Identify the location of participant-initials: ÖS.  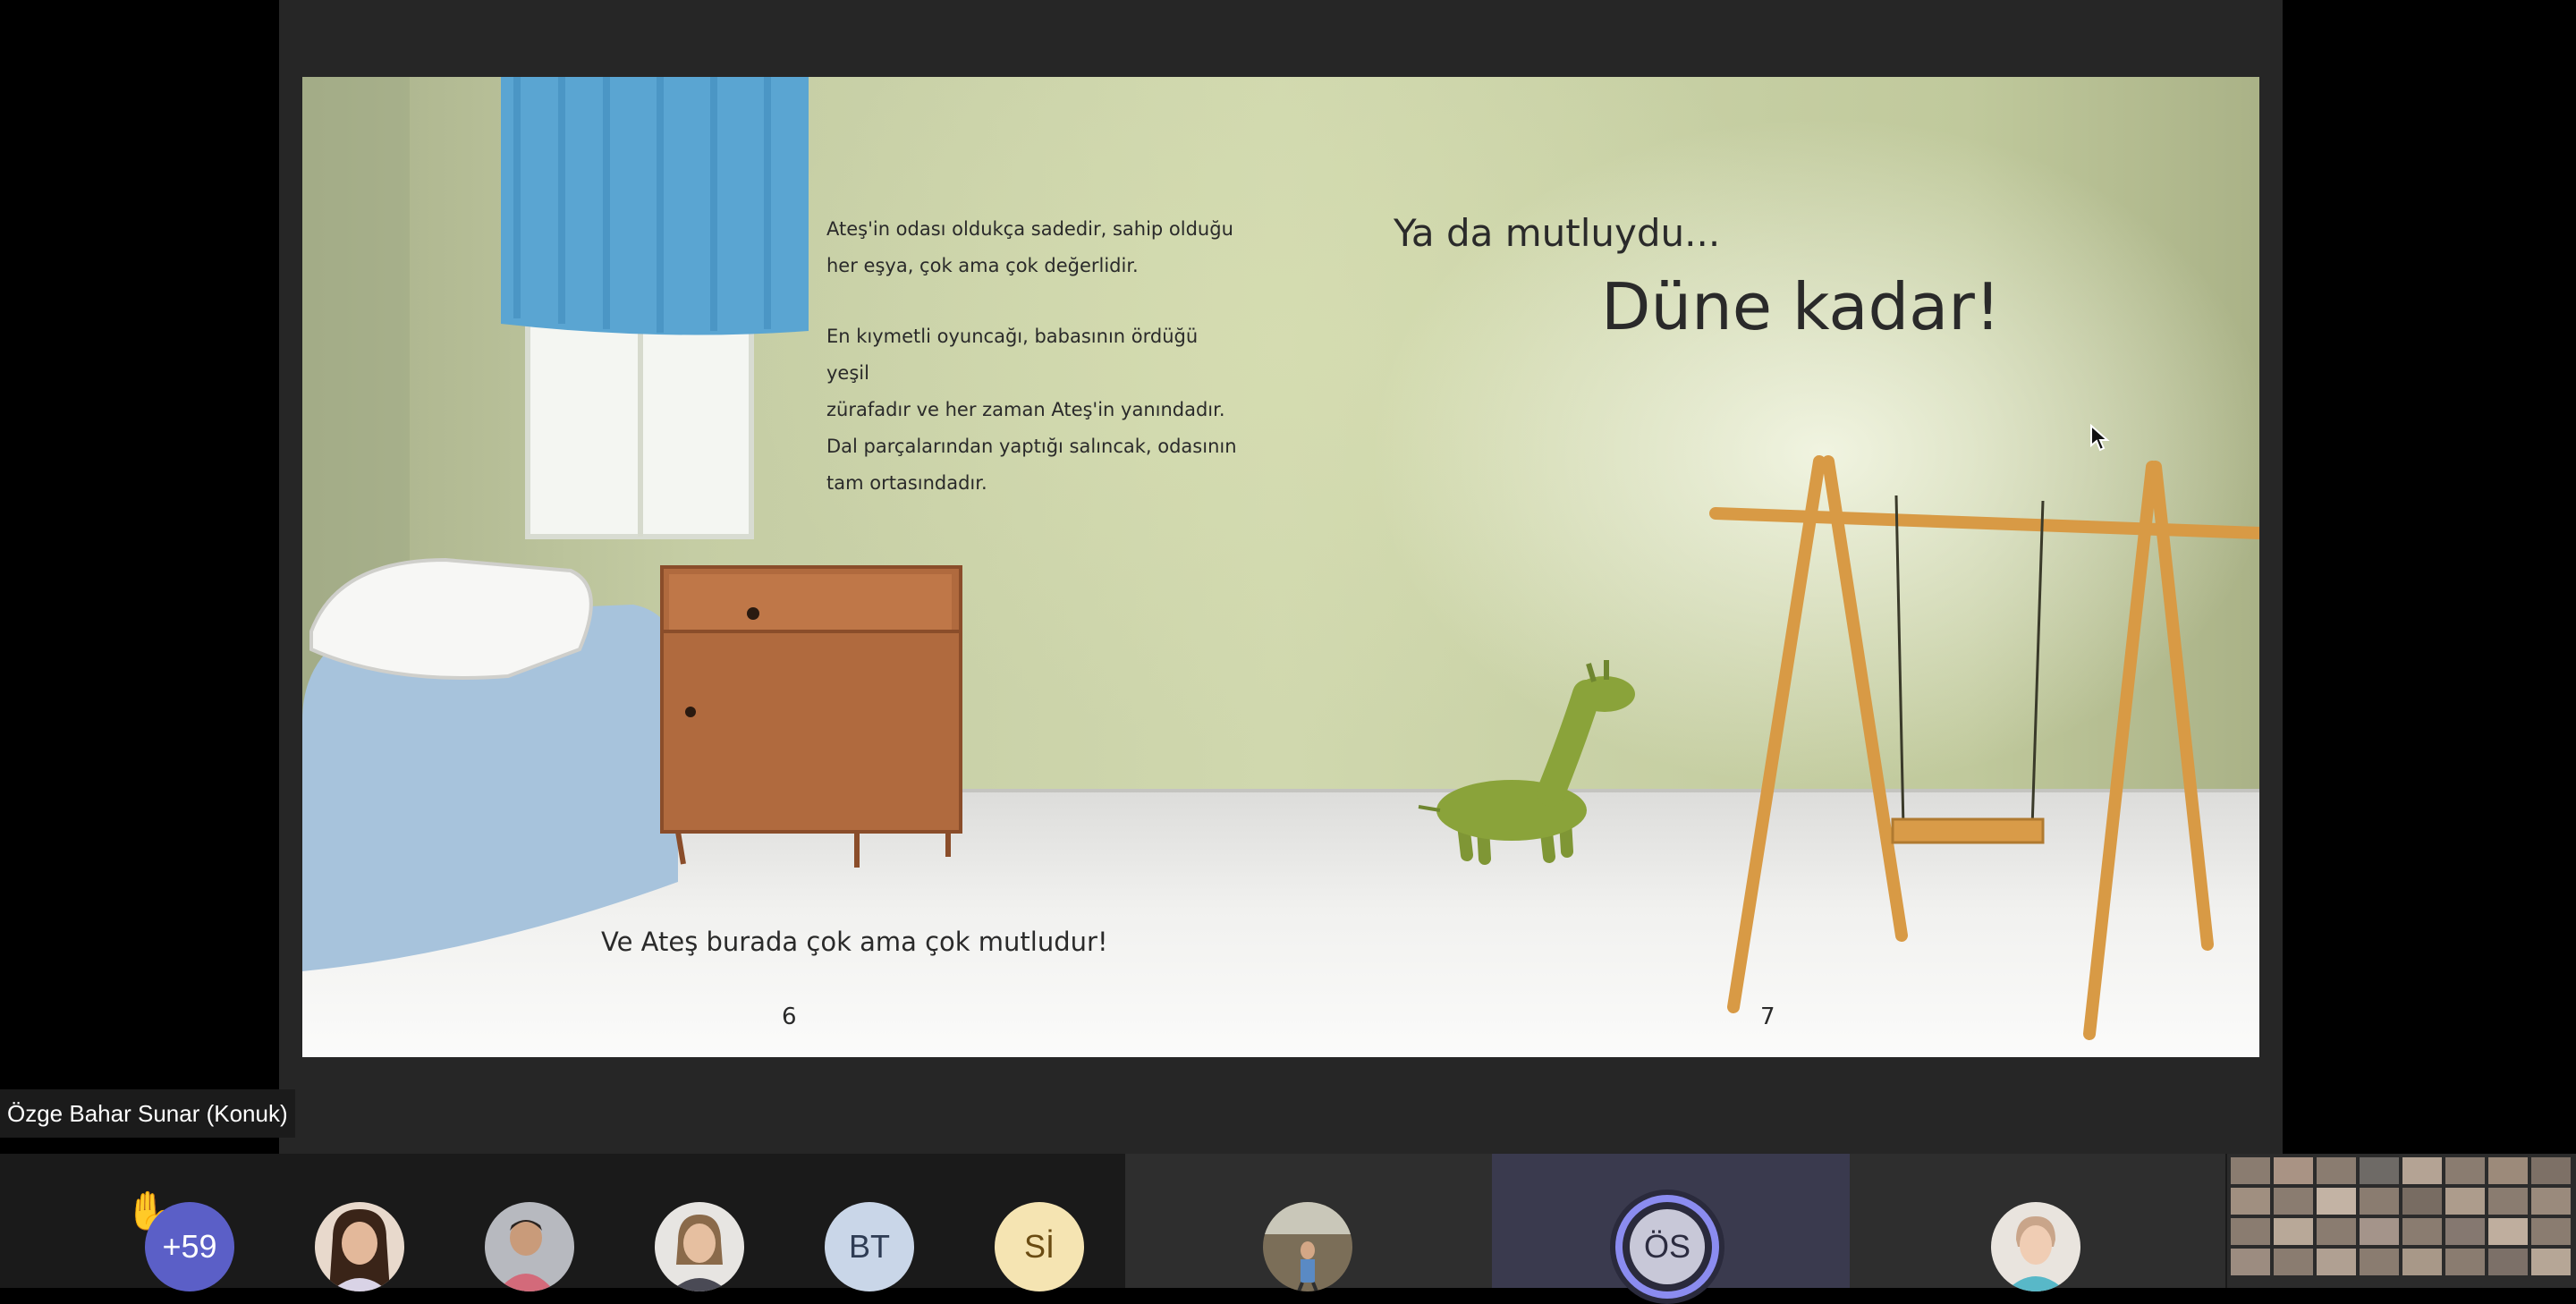
(1666, 1247).